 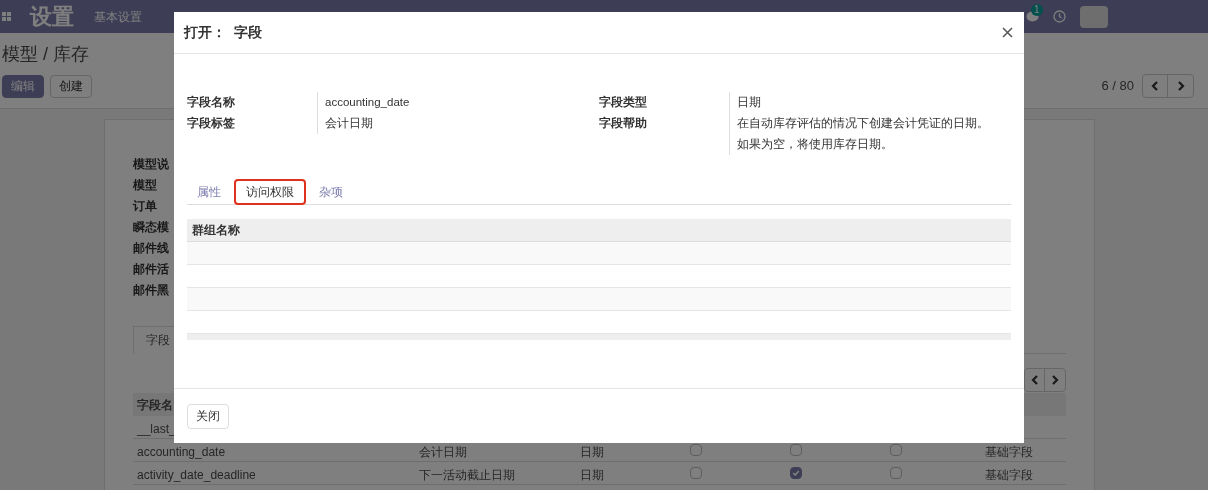 I want to click on close-button: 关闭, so click(x=208, y=416).